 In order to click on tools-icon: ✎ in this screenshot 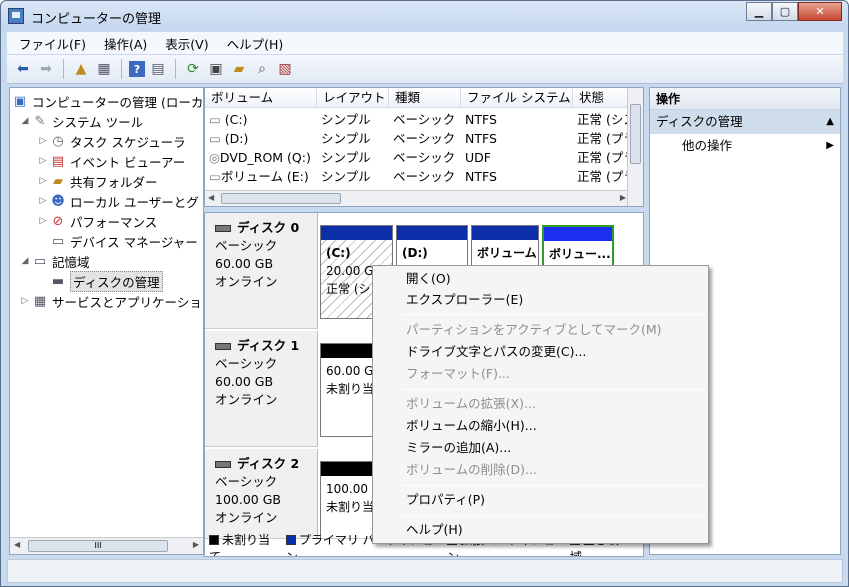, I will do `click(40, 121)`.